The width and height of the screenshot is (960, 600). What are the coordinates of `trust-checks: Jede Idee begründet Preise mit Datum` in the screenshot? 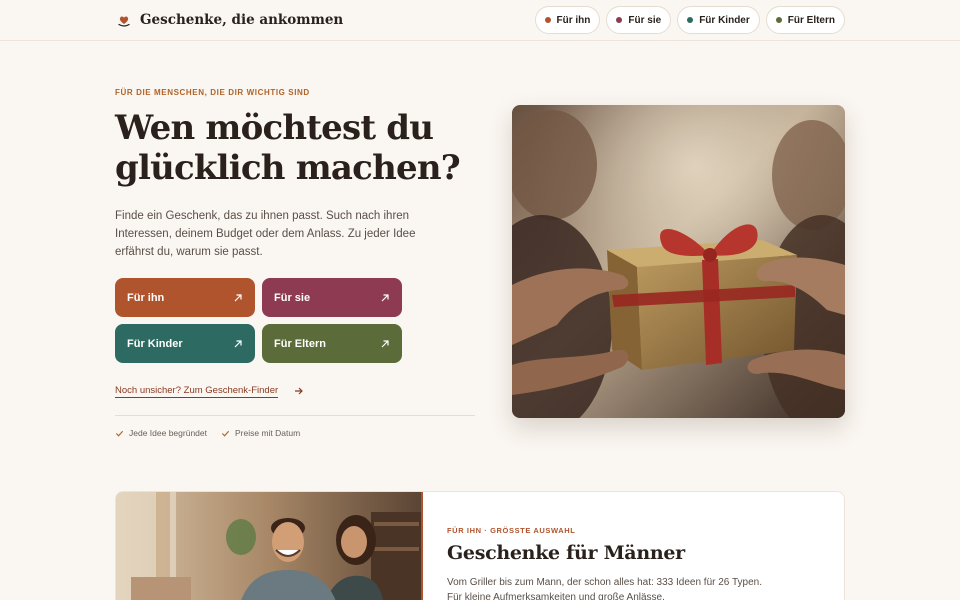 It's located at (207, 433).